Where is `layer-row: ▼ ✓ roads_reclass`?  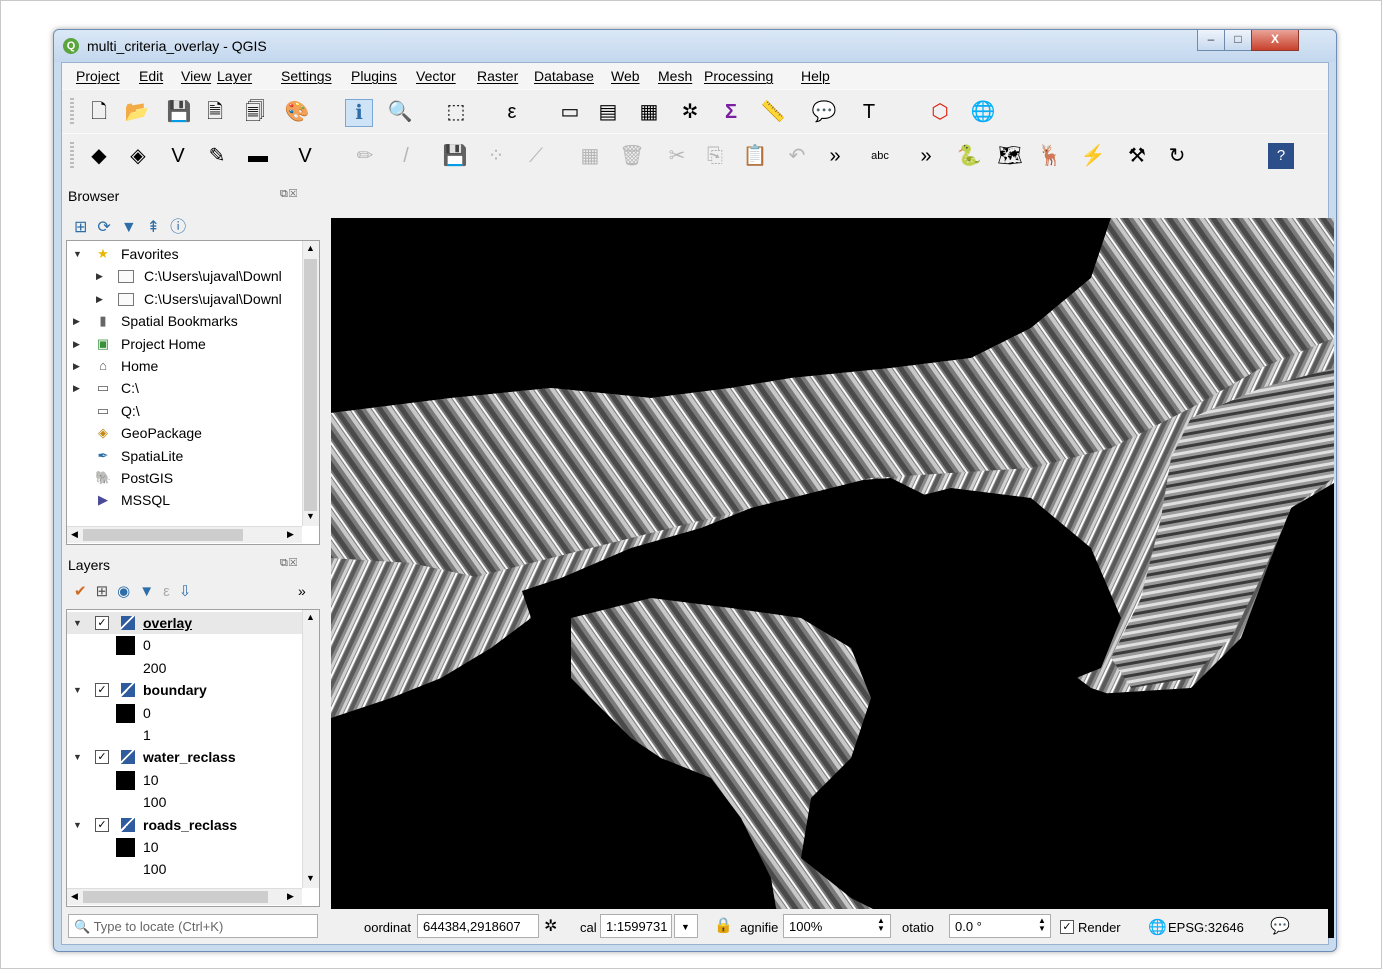 layer-row: ▼ ✓ roads_reclass is located at coordinates (184, 825).